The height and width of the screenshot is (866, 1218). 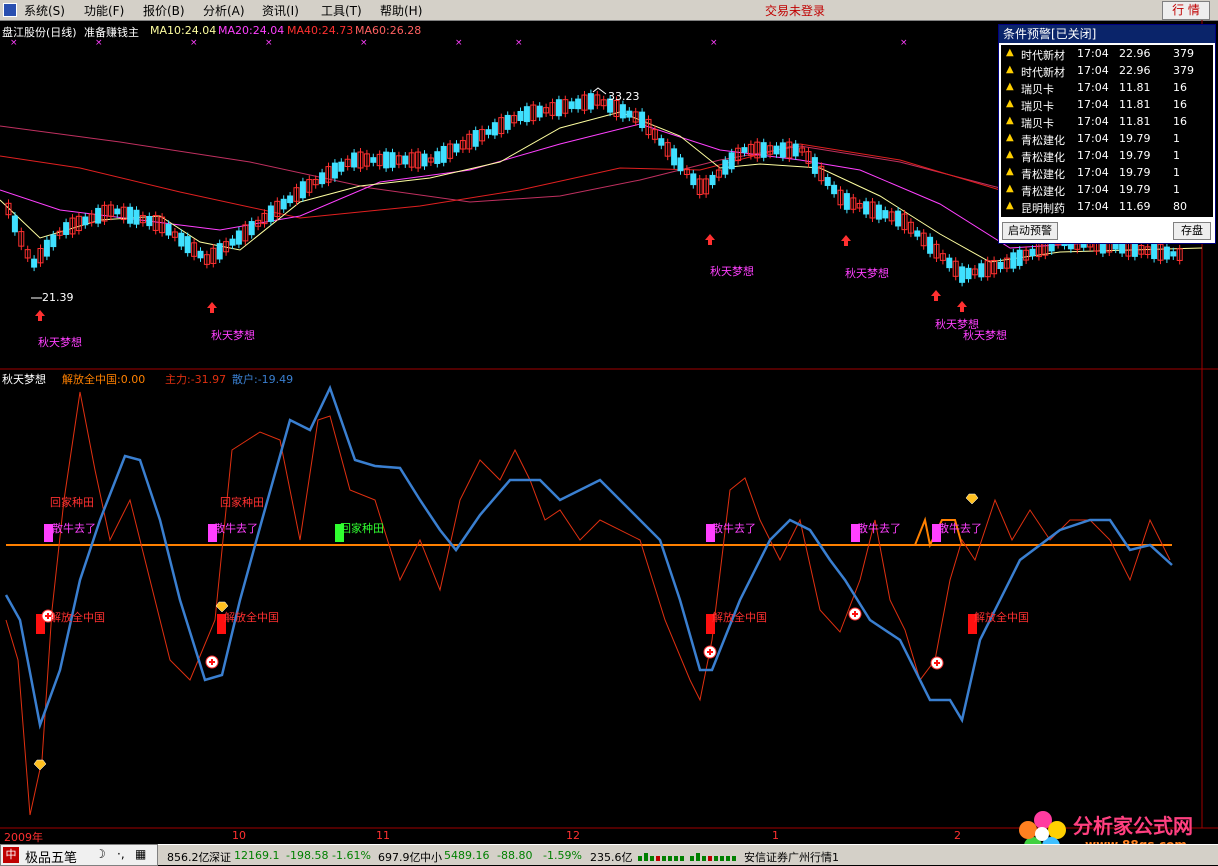 I want to click on stock-title: 盘江股份(日线), so click(x=39, y=32).